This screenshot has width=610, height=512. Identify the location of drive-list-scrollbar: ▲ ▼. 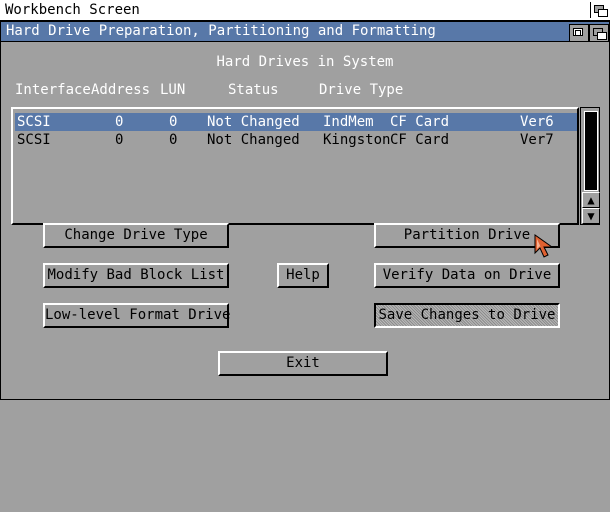
(590, 166).